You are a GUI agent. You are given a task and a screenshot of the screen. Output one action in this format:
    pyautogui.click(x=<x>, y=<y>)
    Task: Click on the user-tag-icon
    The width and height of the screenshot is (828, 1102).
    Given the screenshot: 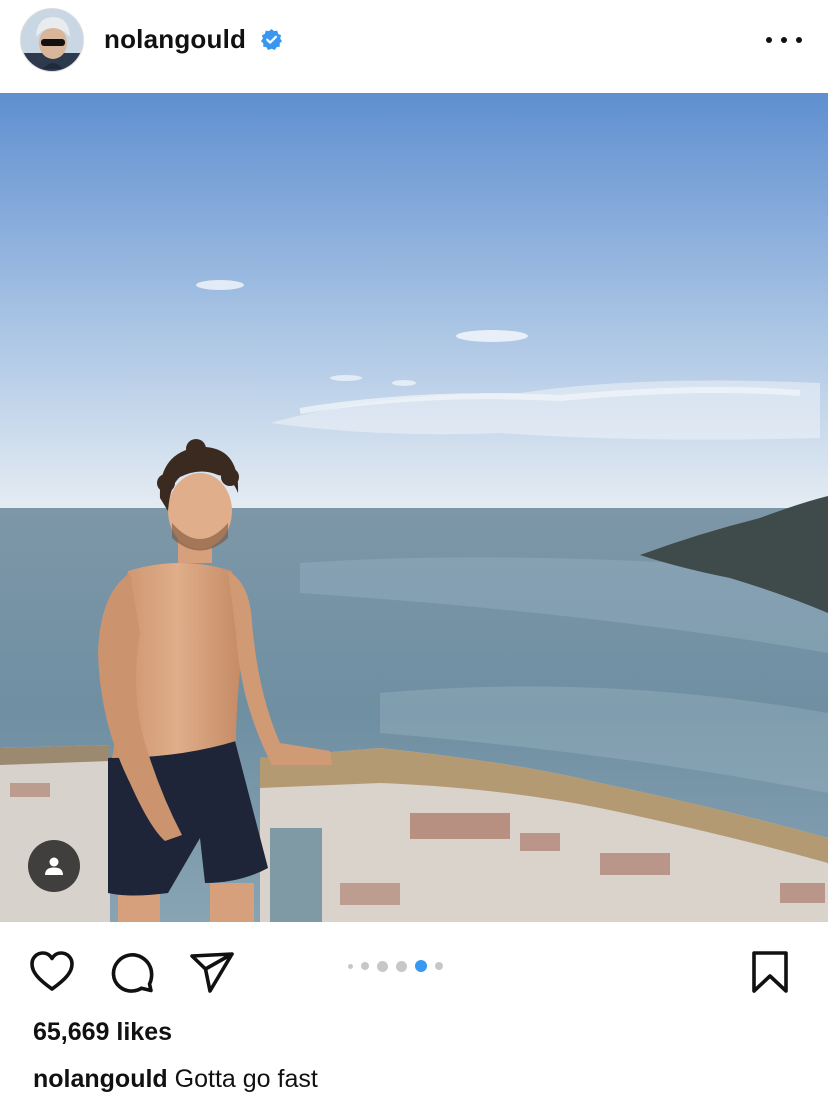 What is the action you would take?
    pyautogui.click(x=54, y=866)
    